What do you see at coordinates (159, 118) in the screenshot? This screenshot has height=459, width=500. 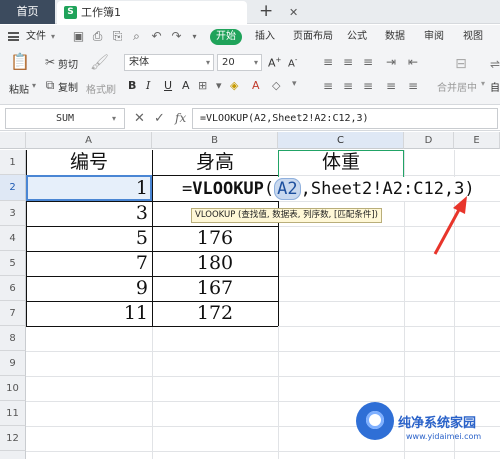 I see `confirm-formula-icon: ✓` at bounding box center [159, 118].